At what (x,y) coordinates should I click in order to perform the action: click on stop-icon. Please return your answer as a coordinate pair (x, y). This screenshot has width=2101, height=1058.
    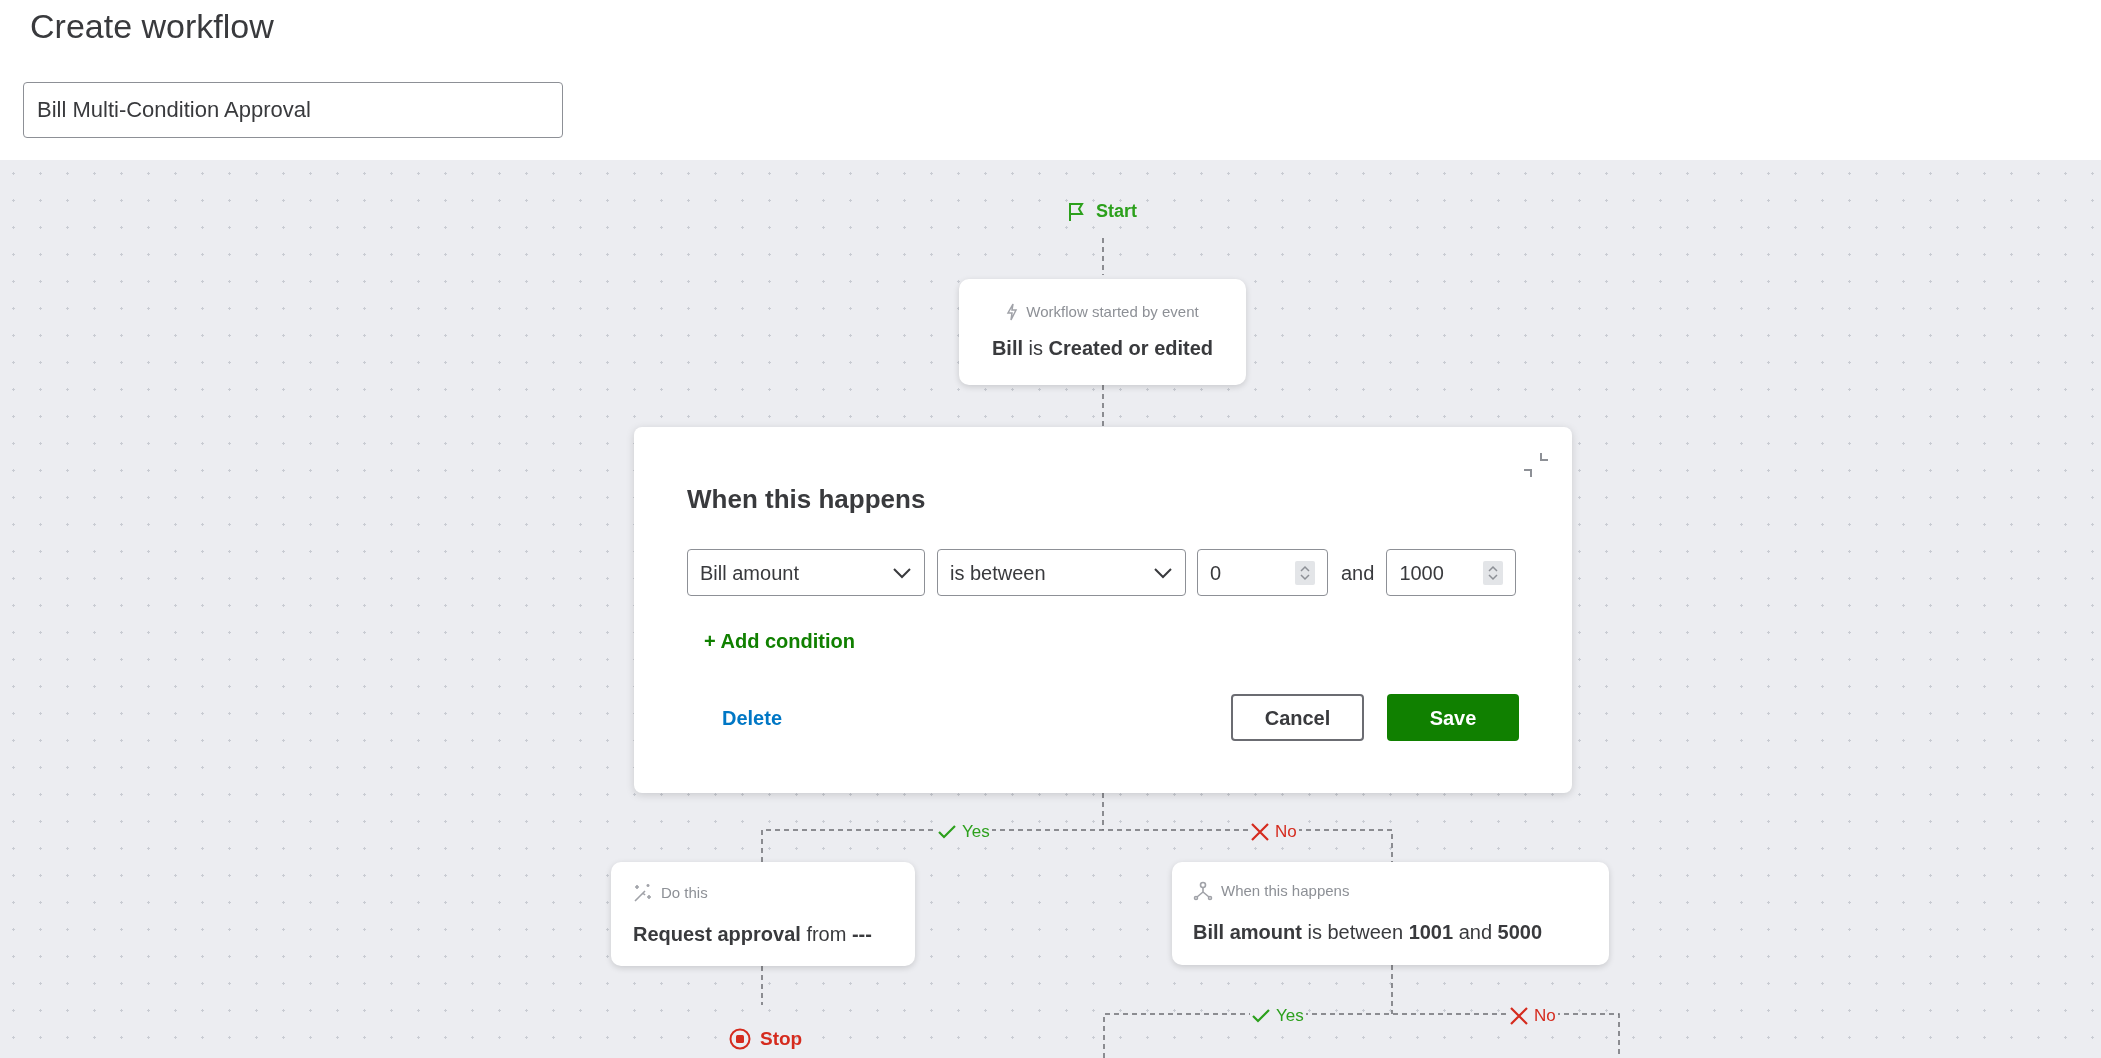
    Looking at the image, I should click on (740, 1039).